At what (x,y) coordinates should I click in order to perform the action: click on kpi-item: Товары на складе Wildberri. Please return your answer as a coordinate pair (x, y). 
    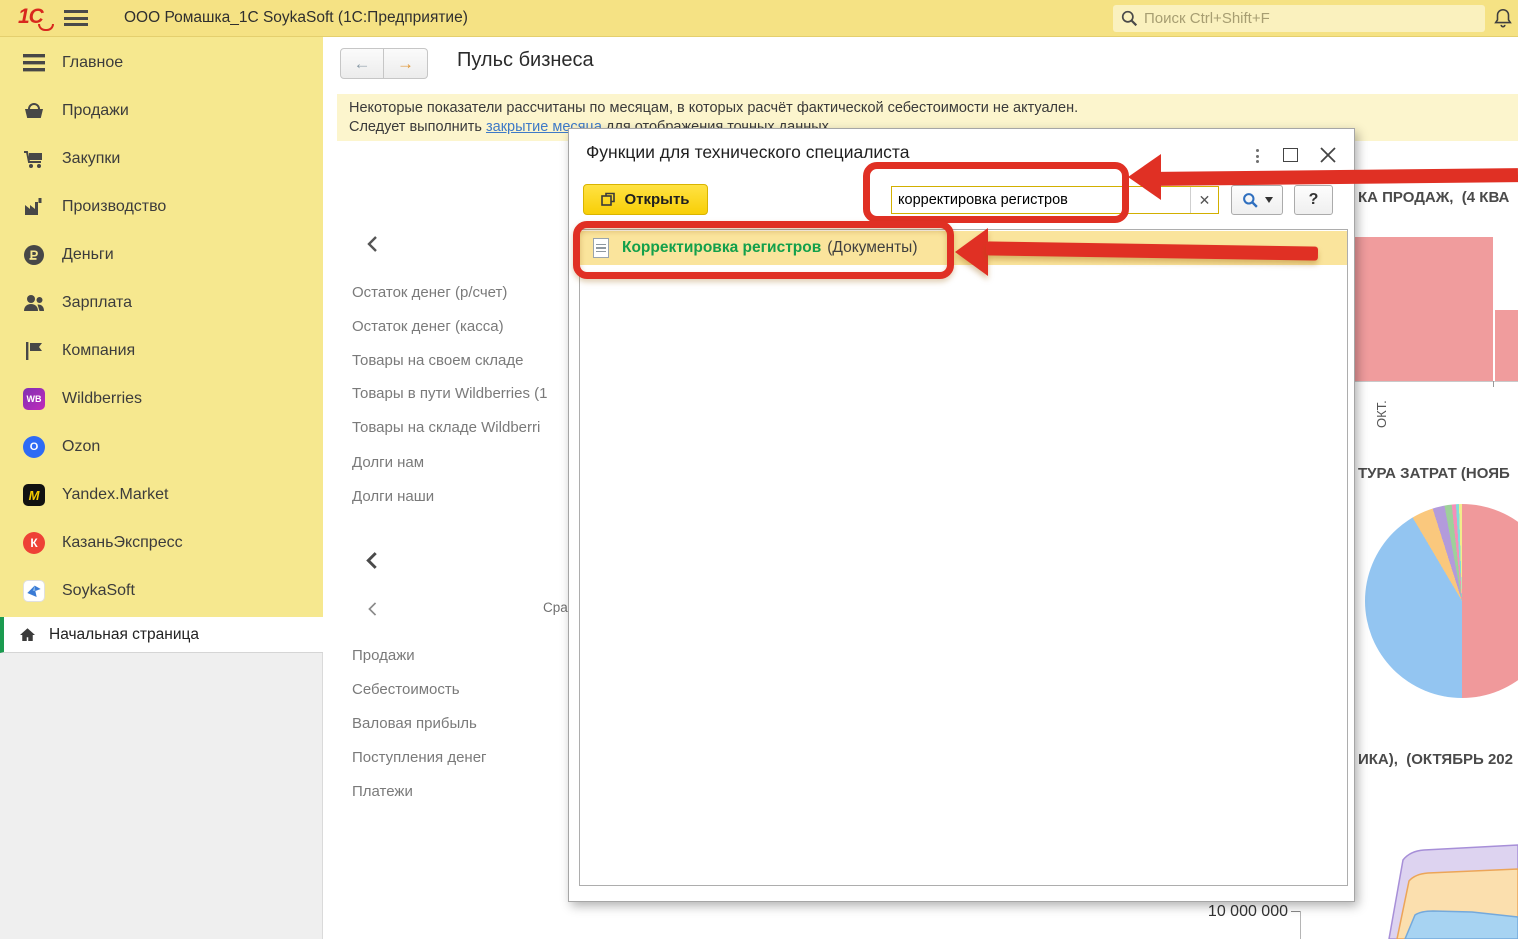
    Looking at the image, I should click on (461, 427).